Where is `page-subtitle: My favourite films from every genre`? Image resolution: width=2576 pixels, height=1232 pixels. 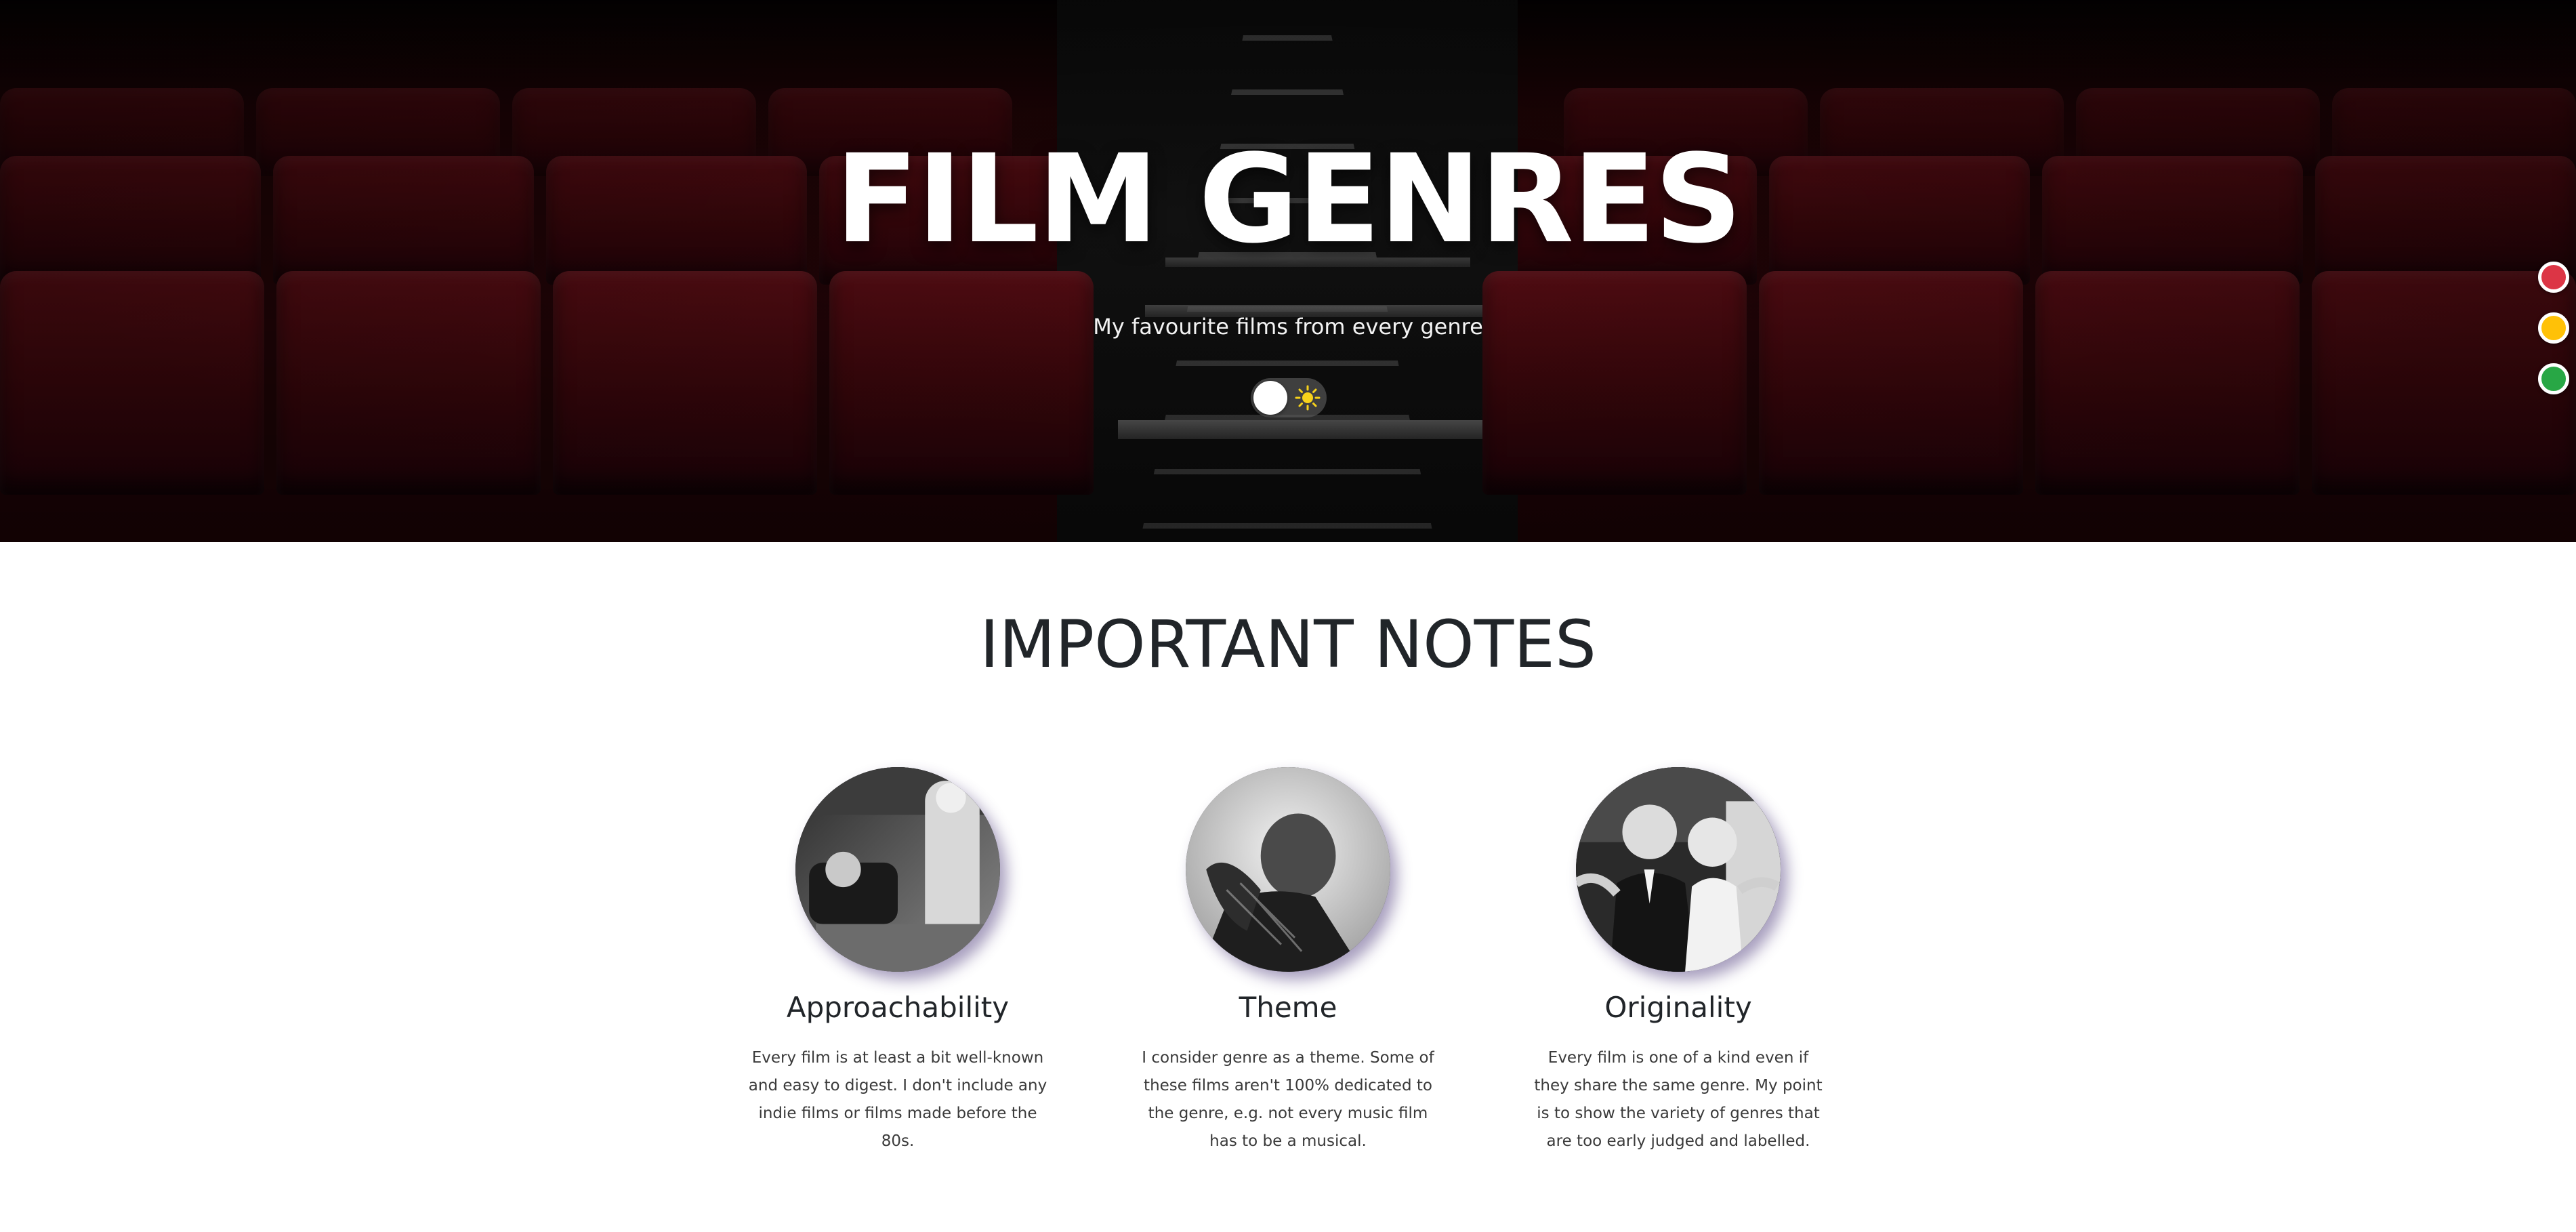
page-subtitle: My favourite films from every genre is located at coordinates (1288, 327).